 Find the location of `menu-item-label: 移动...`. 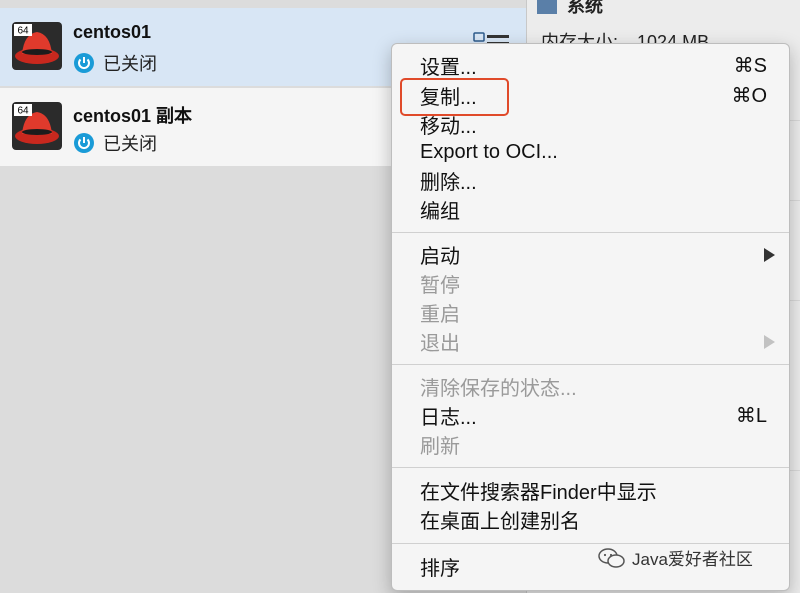

menu-item-label: 移动... is located at coordinates (448, 127).